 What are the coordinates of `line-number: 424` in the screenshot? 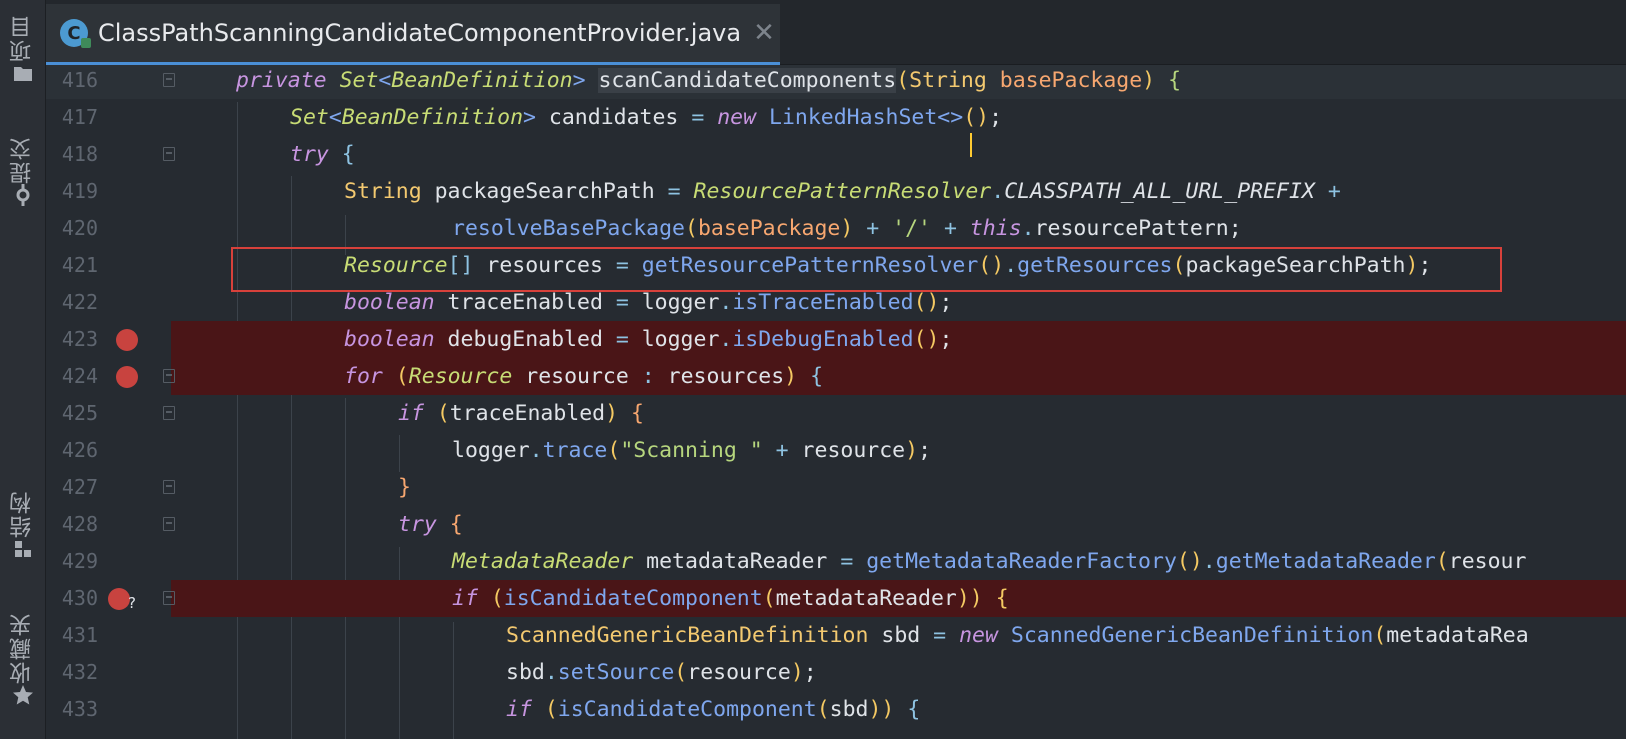 It's located at (79, 376).